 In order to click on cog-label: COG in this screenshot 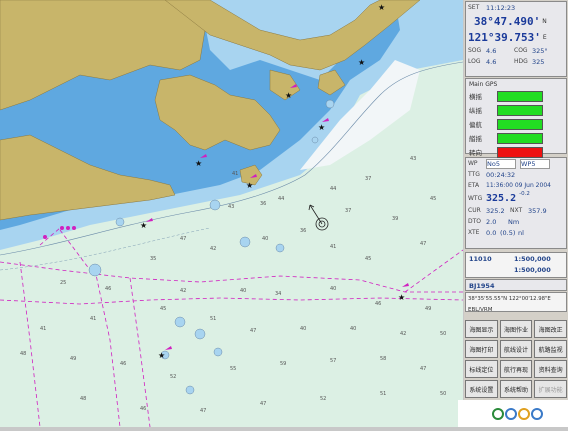, I will do `click(521, 50)`.